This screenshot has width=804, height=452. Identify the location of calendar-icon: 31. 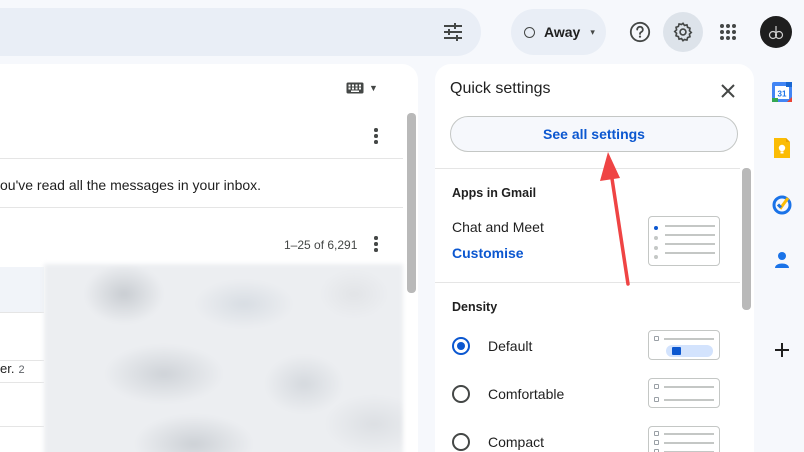
(782, 92).